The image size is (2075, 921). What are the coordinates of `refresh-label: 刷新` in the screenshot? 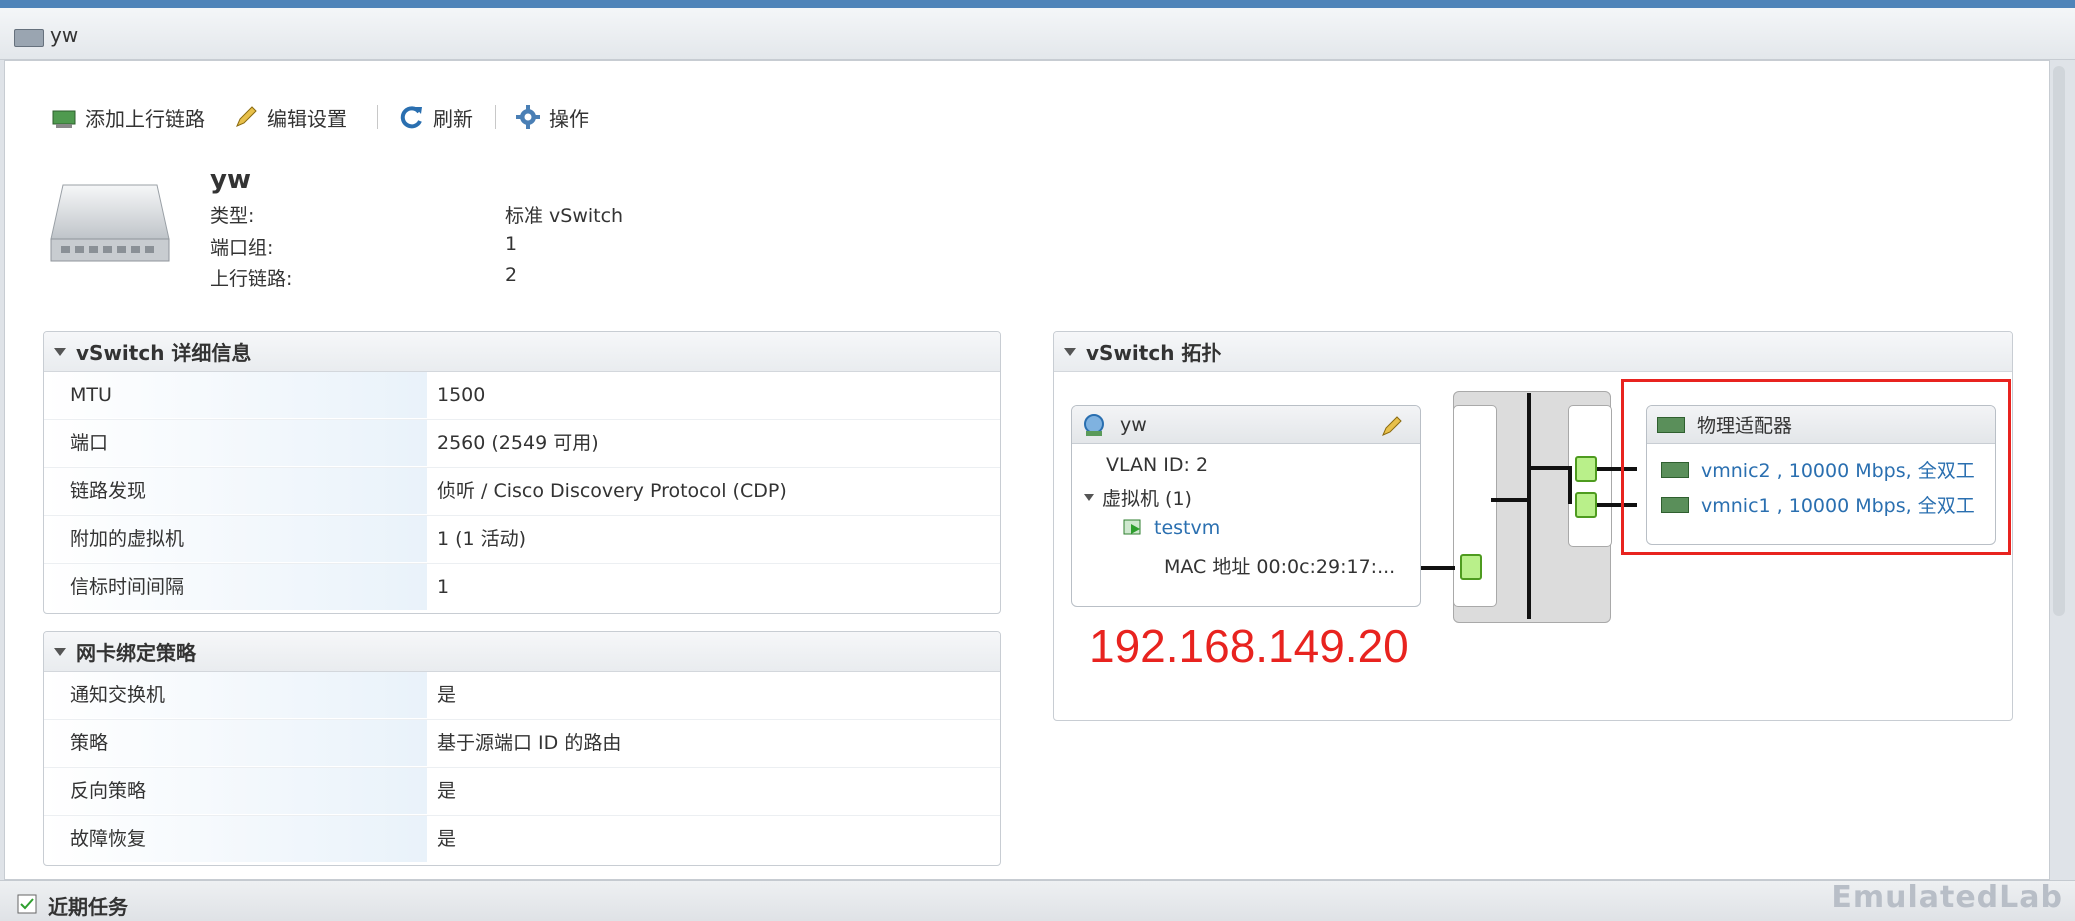 It's located at (453, 118).